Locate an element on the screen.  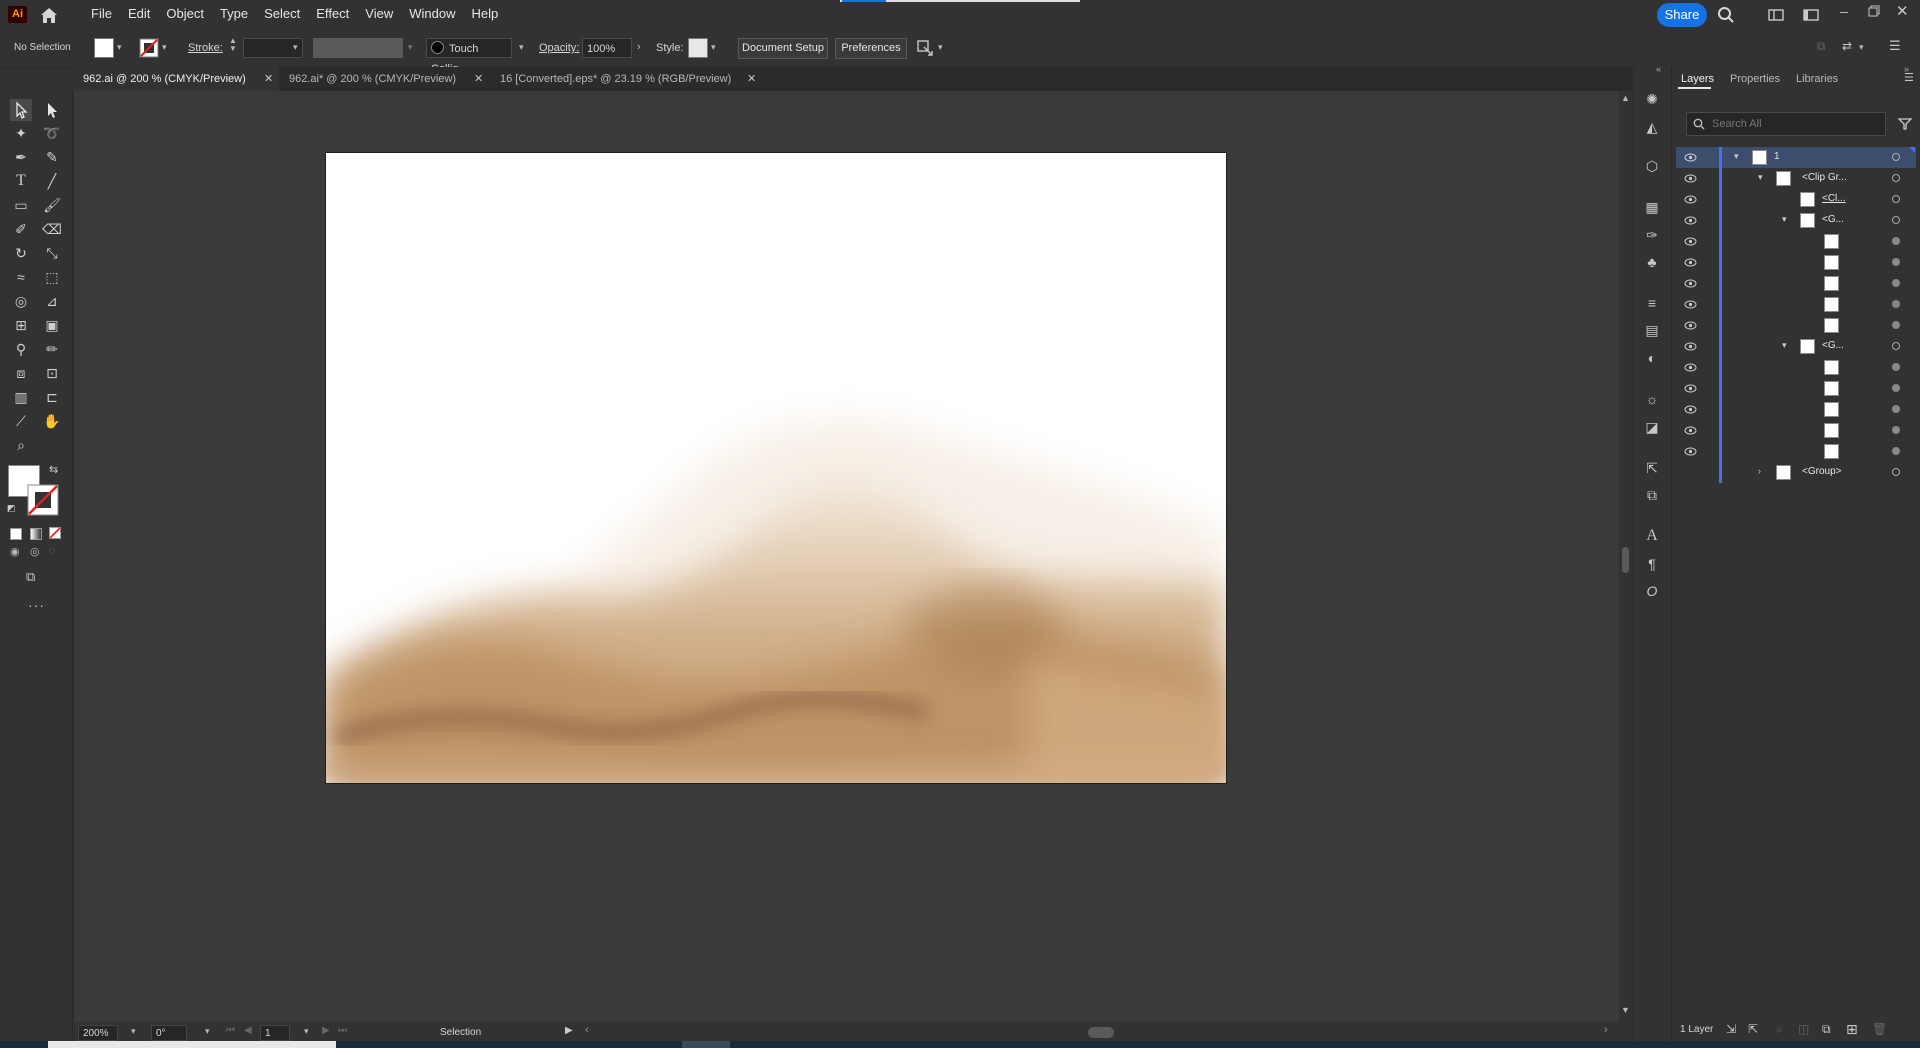
magic-wand-tool-icon: ✦ is located at coordinates (21, 133).